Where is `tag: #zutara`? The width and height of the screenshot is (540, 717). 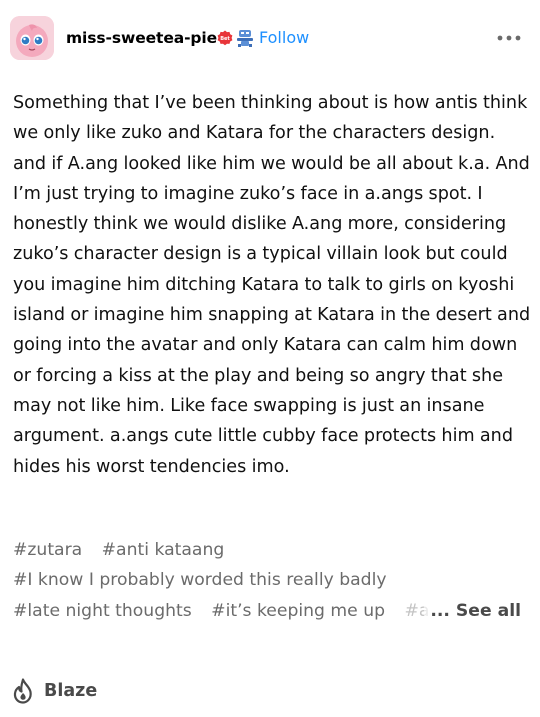
tag: #zutara is located at coordinates (47, 550).